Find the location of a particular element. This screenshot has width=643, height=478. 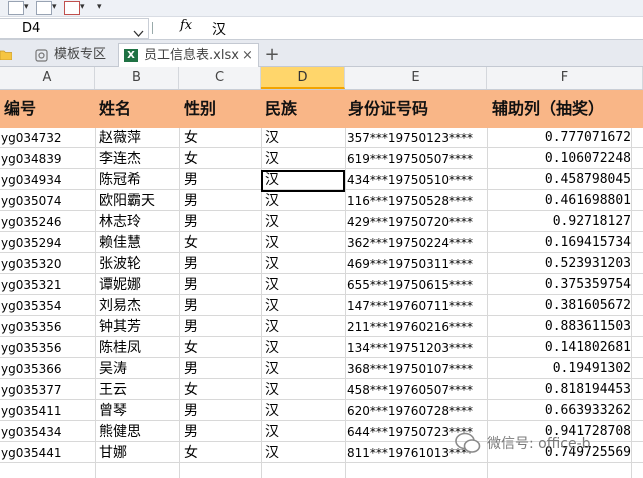

cell-name: 张波轮 is located at coordinates (139, 264).